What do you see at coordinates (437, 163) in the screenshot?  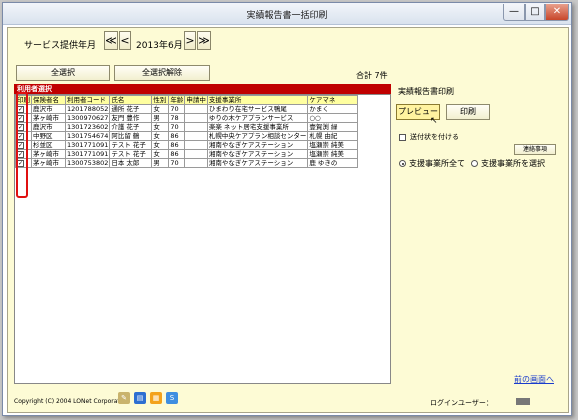 I see `radio-all-offices-label: 支援事業所全て` at bounding box center [437, 163].